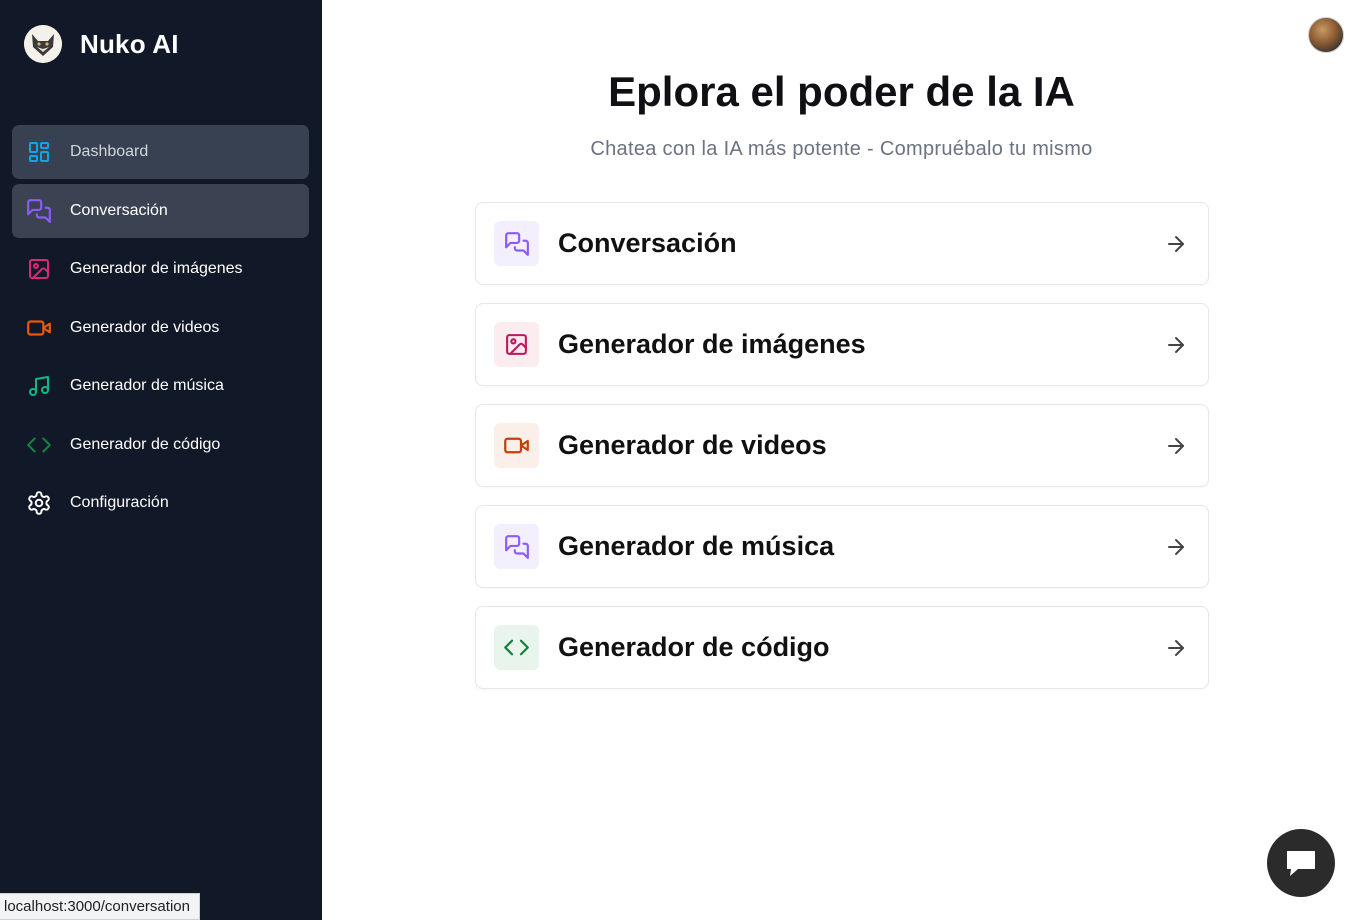 The width and height of the screenshot is (1361, 920). I want to click on tool-card-conversation: Conversación, so click(842, 243).